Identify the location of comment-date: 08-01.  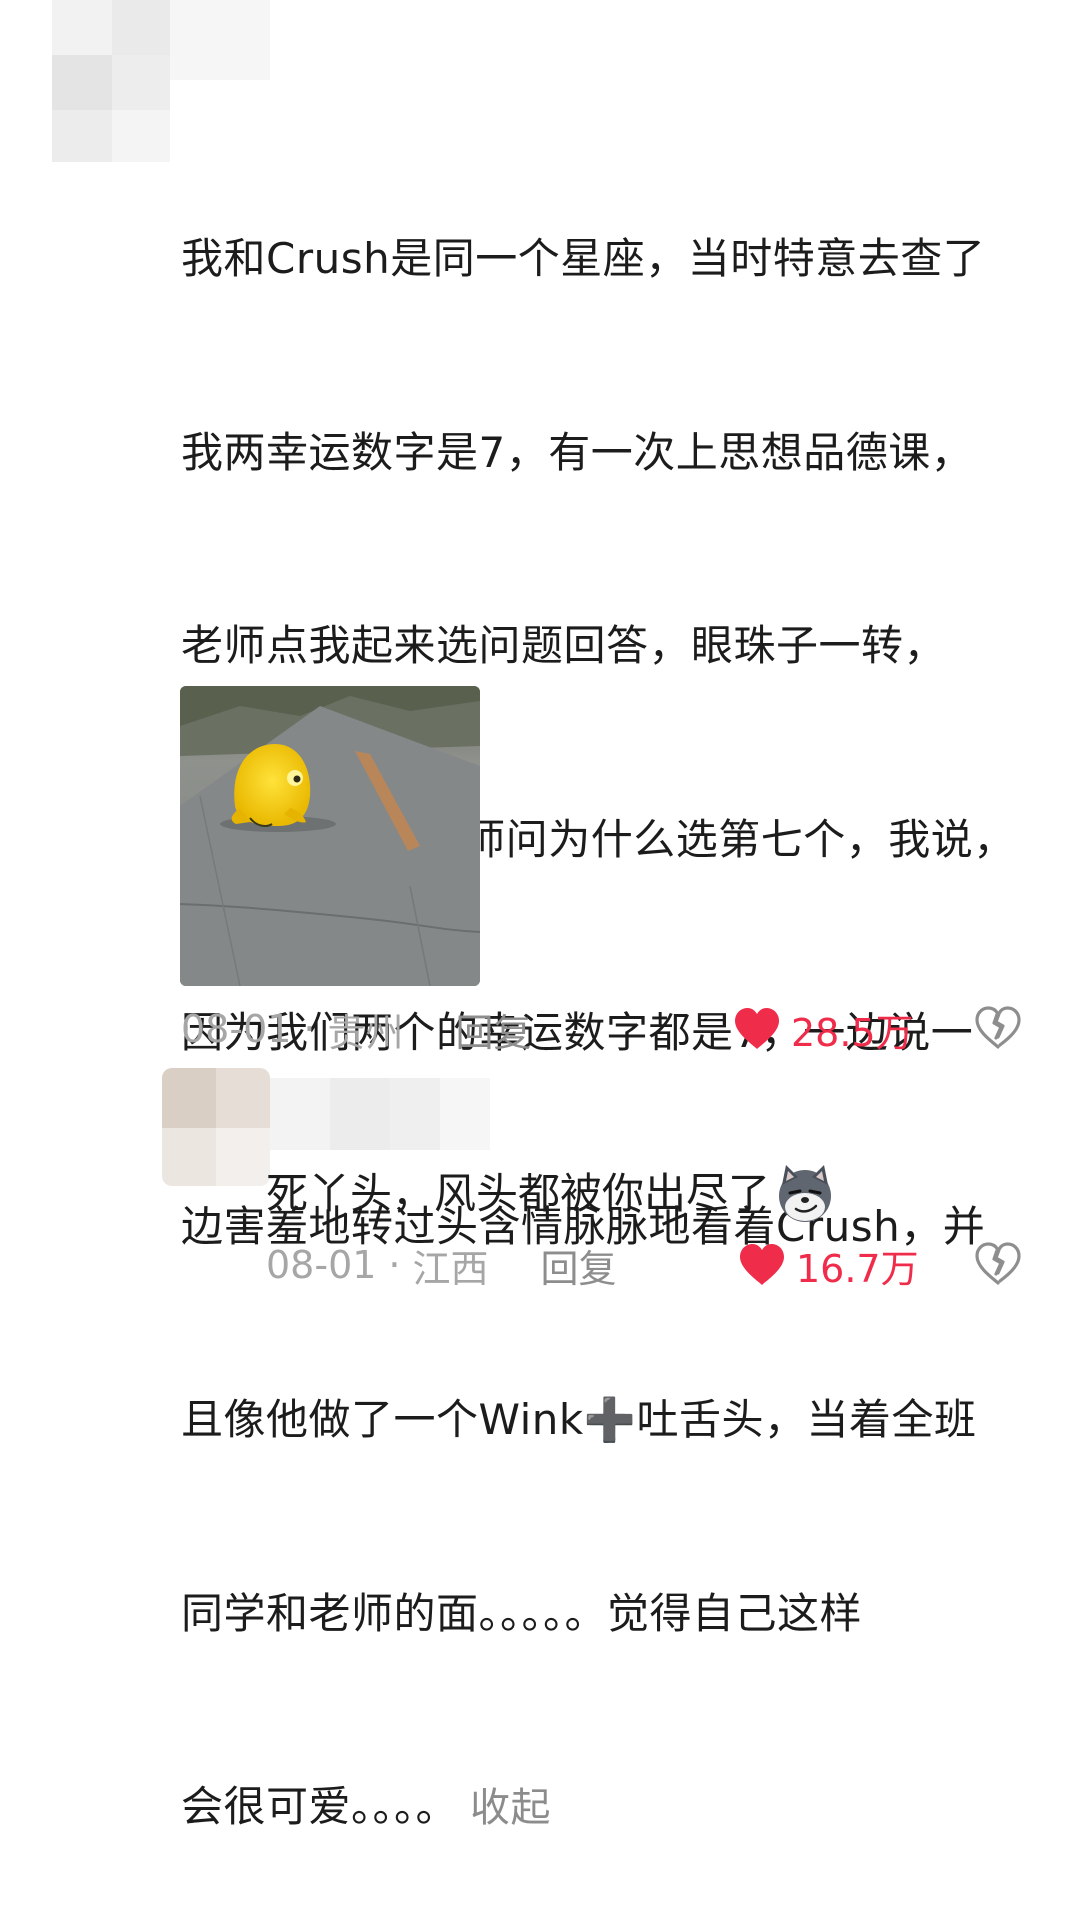
(236, 1029).